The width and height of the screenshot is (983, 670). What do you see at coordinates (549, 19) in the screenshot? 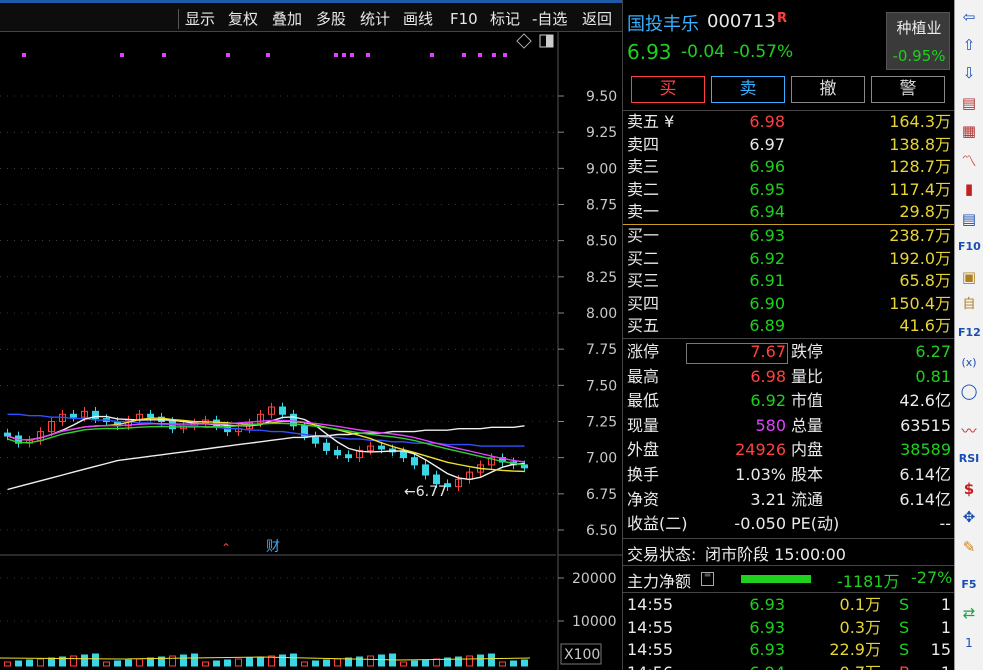
I see `toolbar-remove-watchlist-button: -自选` at bounding box center [549, 19].